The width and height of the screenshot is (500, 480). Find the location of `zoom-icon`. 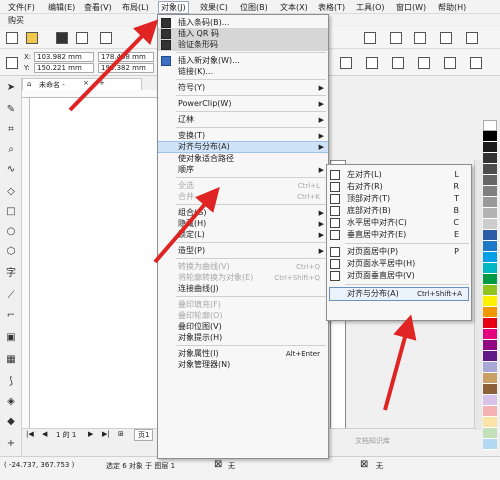

zoom-icon is located at coordinates (370, 38).